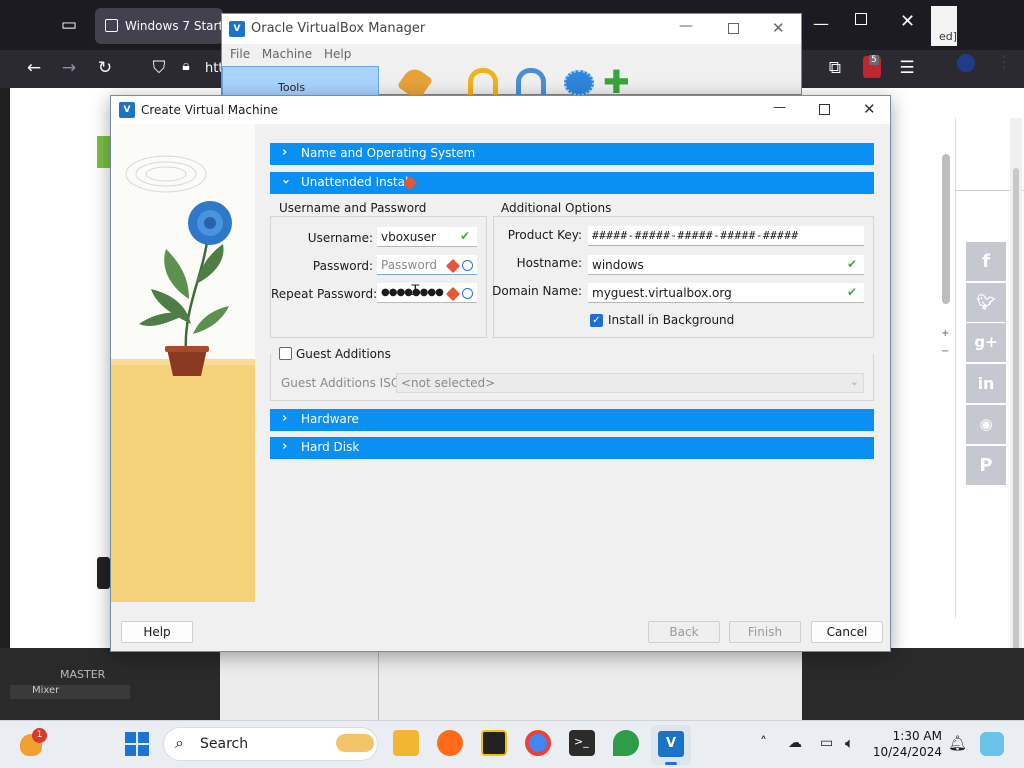 This screenshot has width=1024, height=768. Describe the element at coordinates (726, 265) in the screenshot. I see `hostname-field: windows` at that location.